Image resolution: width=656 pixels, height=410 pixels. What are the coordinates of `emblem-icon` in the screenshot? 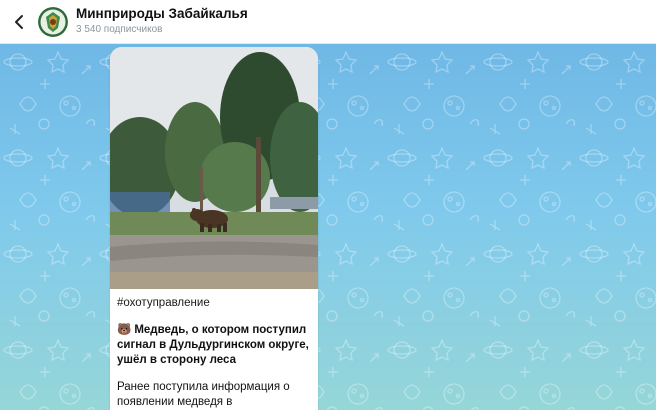 It's located at (53, 22).